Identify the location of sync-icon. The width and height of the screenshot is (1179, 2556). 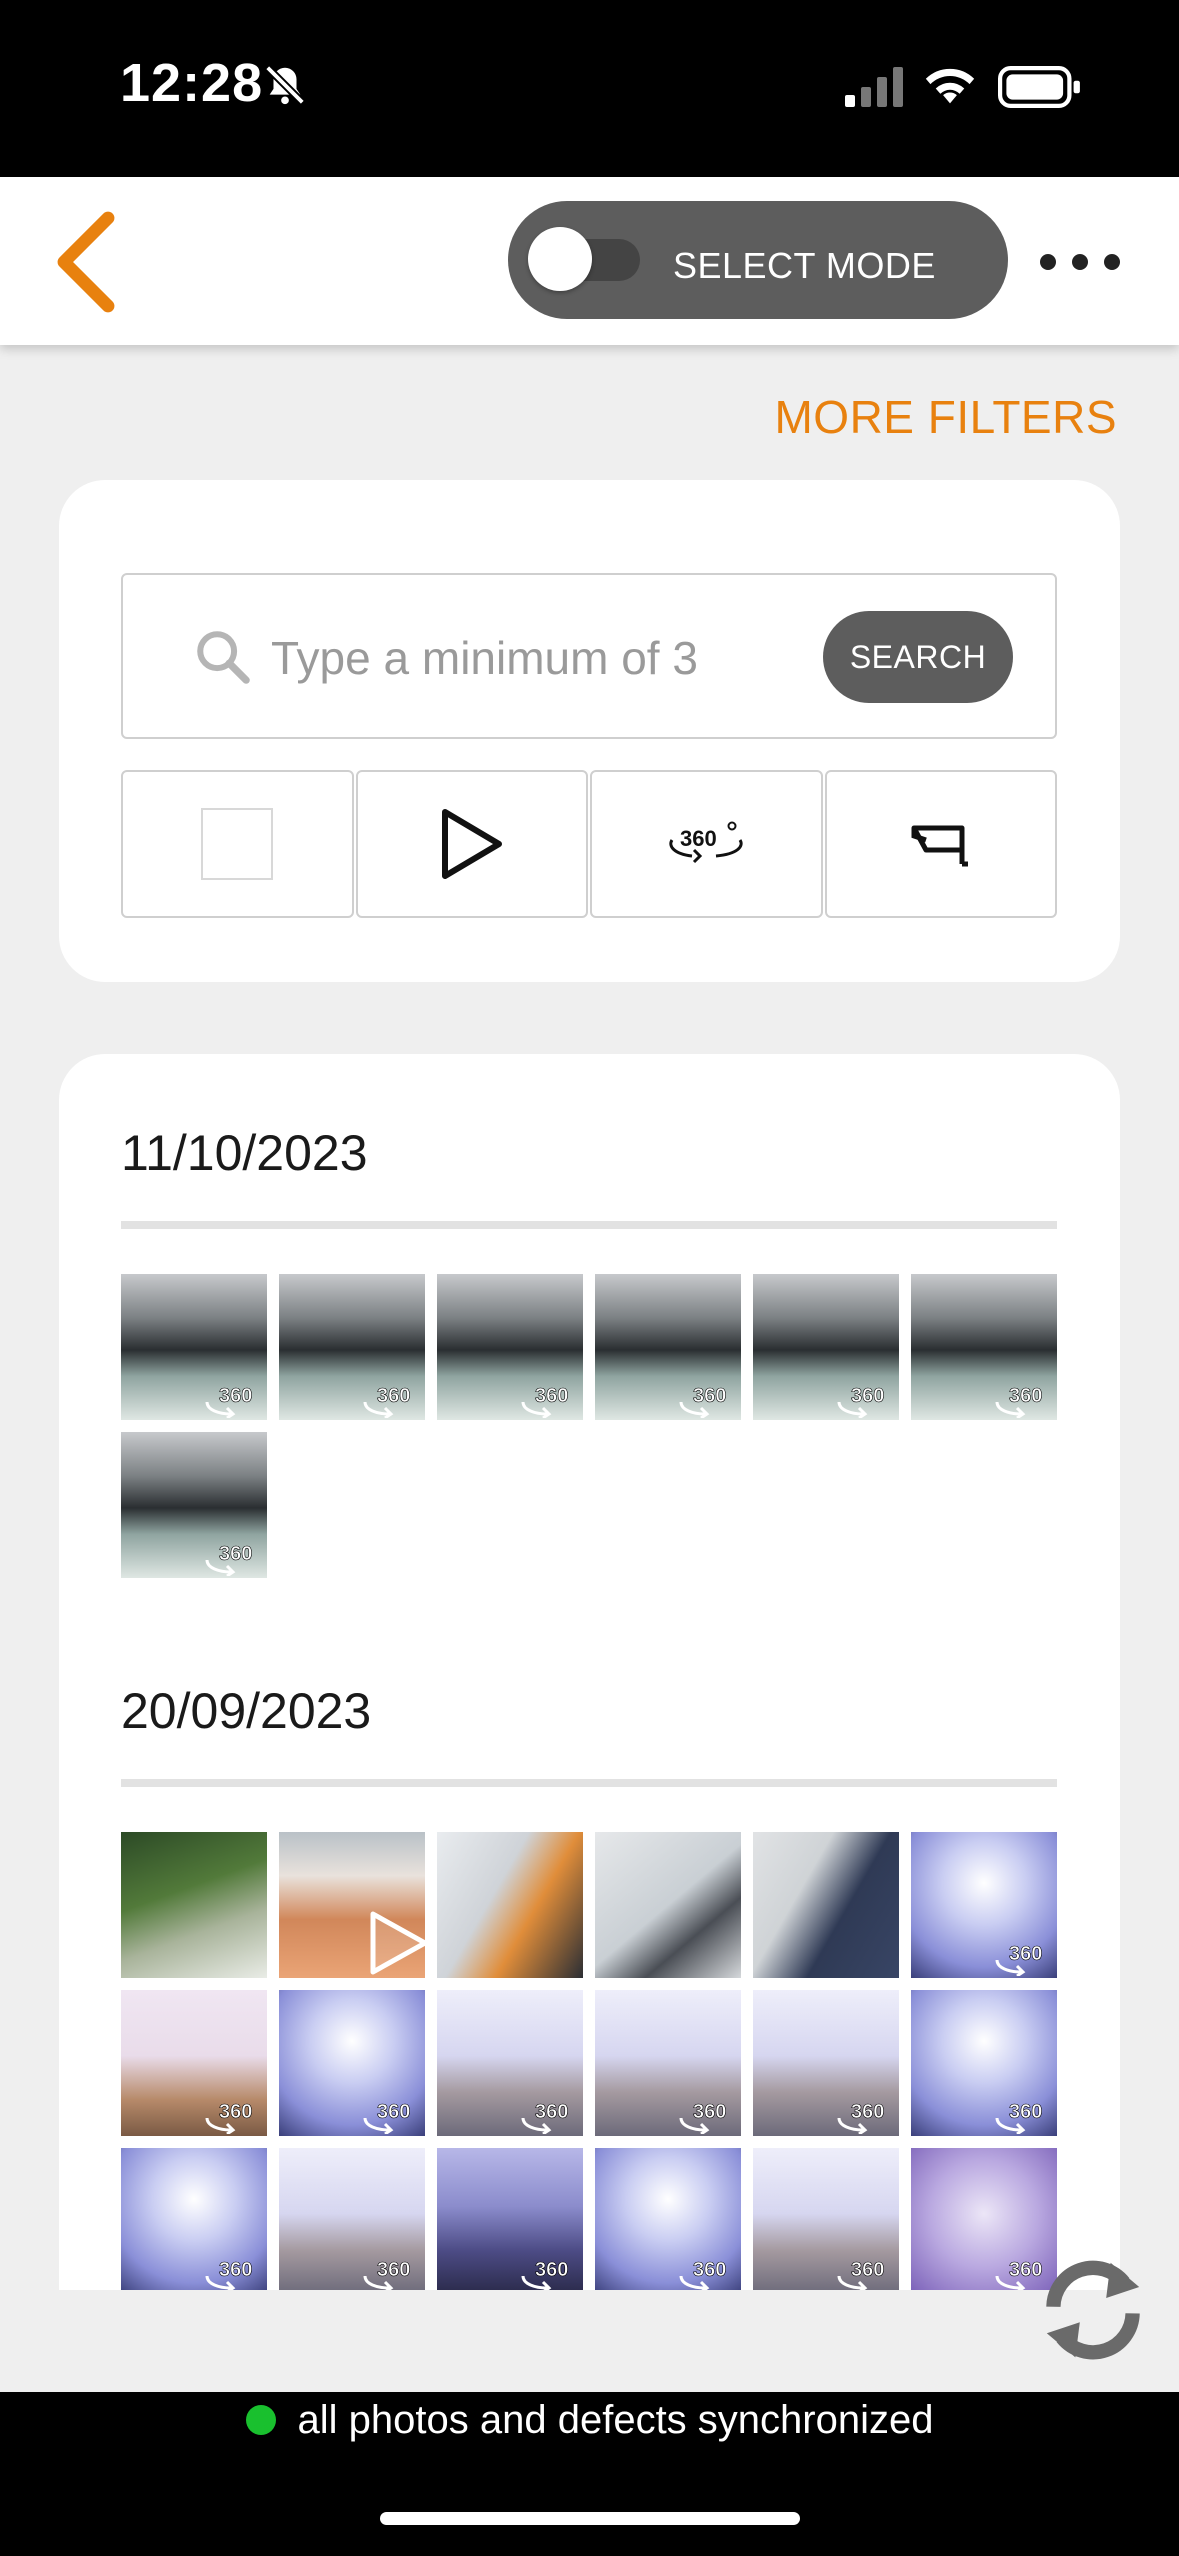
(1093, 2309).